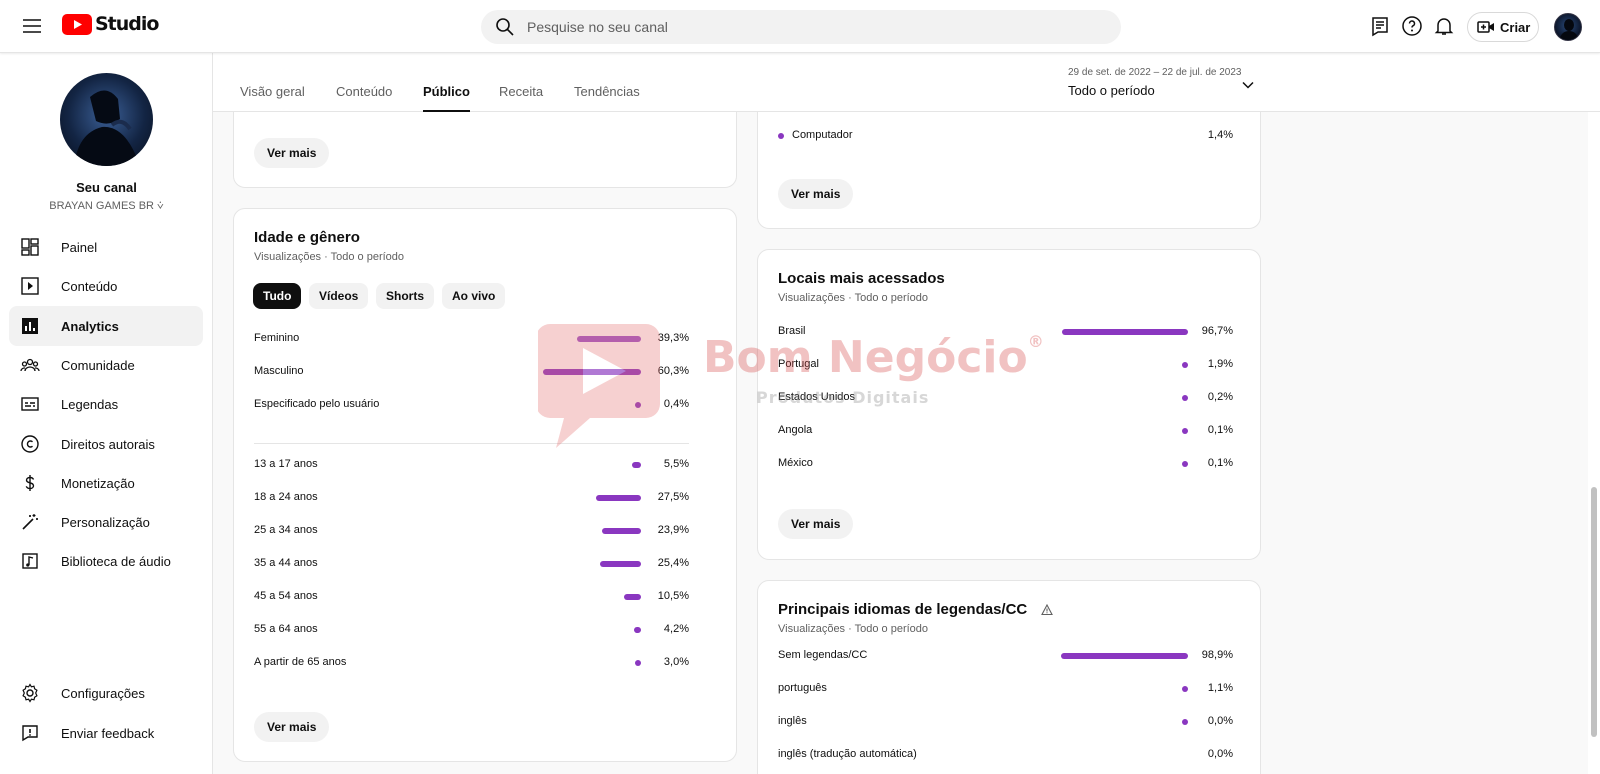 This screenshot has height=774, width=1600. What do you see at coordinates (1220, 463) in the screenshot?
I see `stat-value: 0,1%` at bounding box center [1220, 463].